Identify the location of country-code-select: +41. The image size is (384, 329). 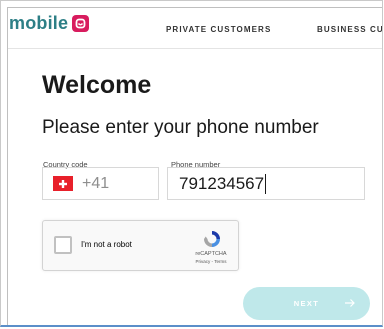
(100, 183).